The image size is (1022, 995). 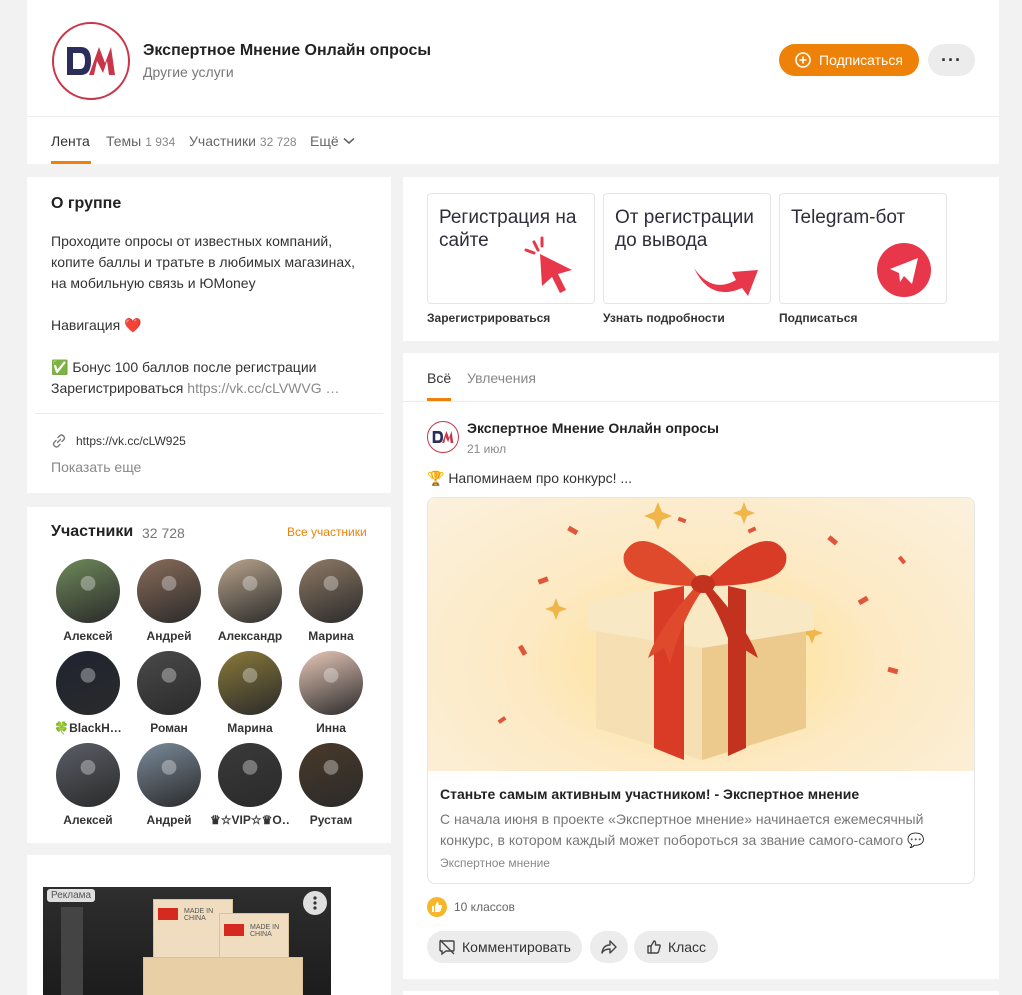 What do you see at coordinates (511, 248) in the screenshot?
I see `link-card-registration: Регистрация на сайте` at bounding box center [511, 248].